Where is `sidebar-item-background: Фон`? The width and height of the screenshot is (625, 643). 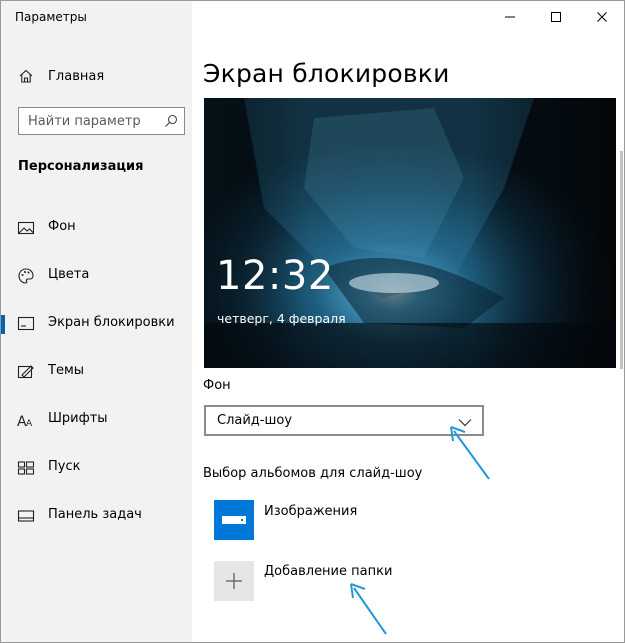
sidebar-item-background: Фон is located at coordinates (96, 228).